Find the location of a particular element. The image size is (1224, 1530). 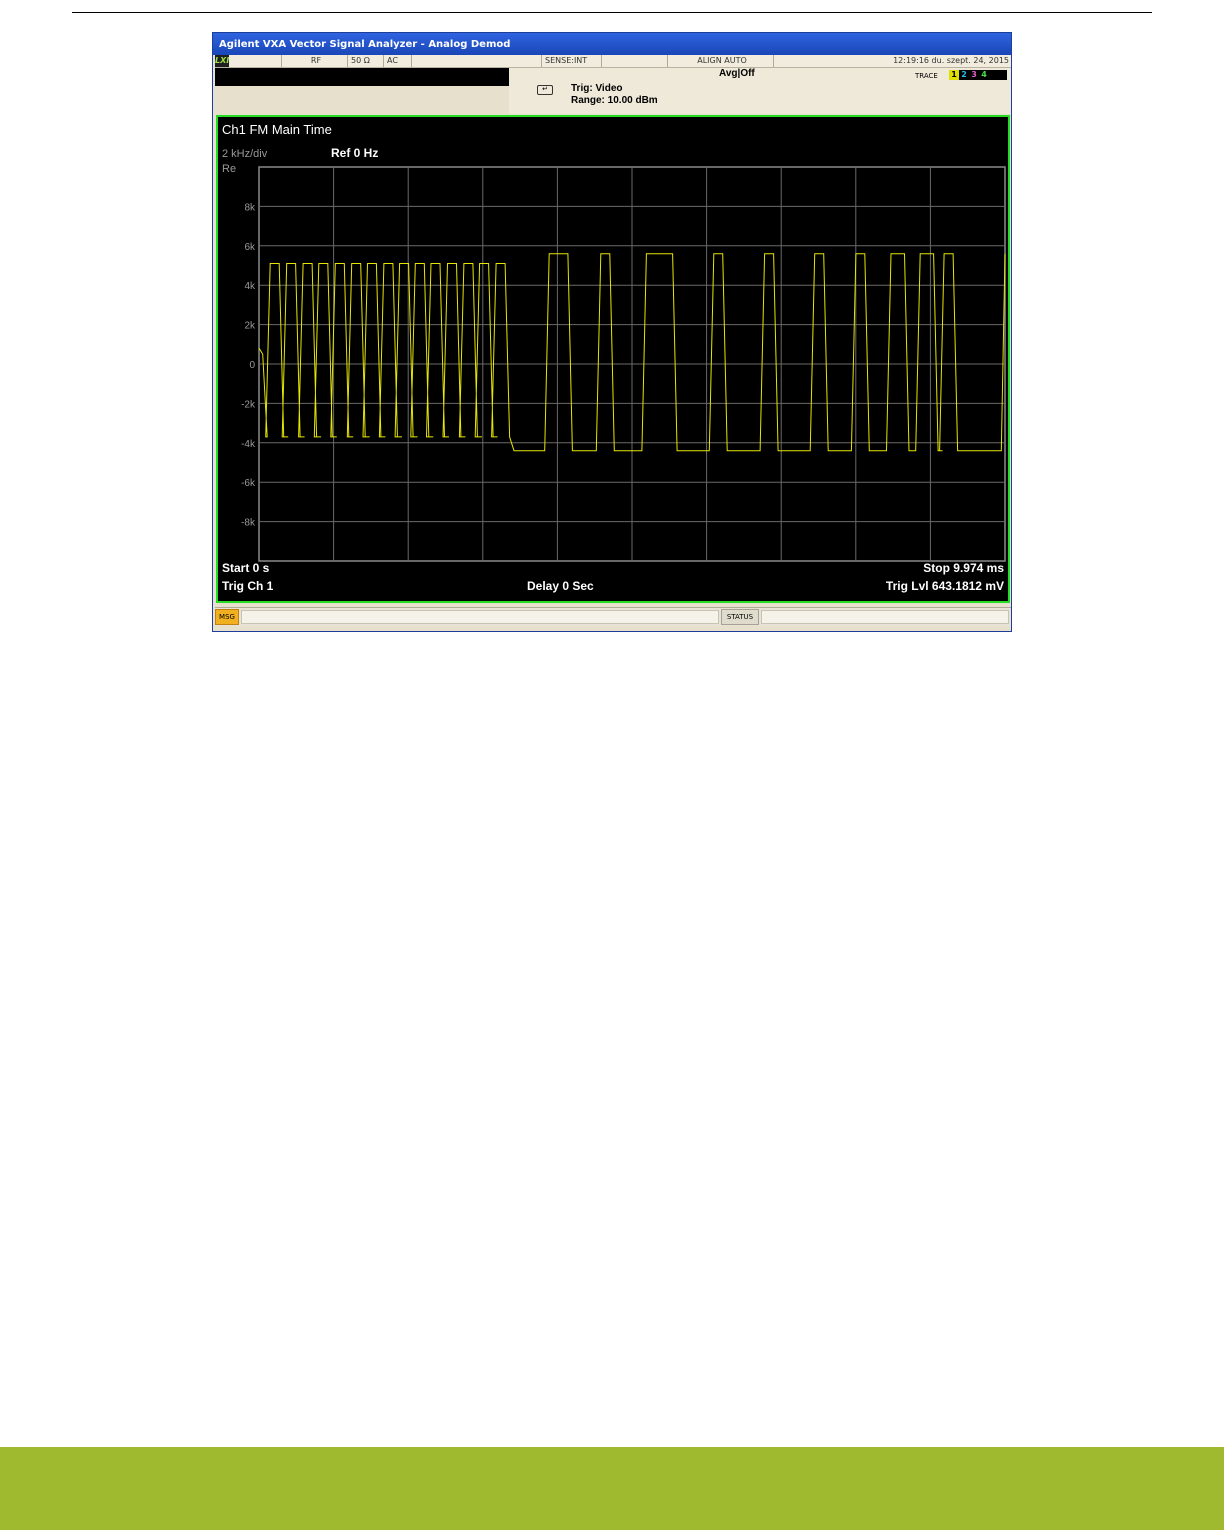

message-field is located at coordinates (480, 617).